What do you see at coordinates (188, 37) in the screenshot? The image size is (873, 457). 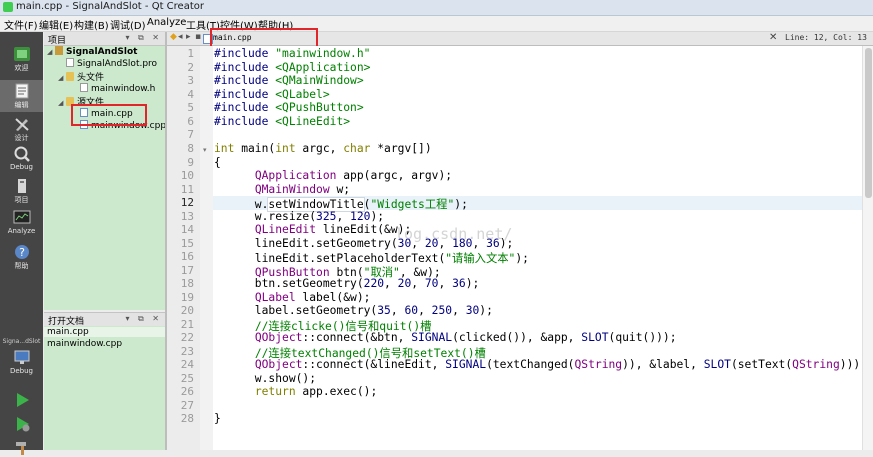 I see `nav-forward-icon: ▸` at bounding box center [188, 37].